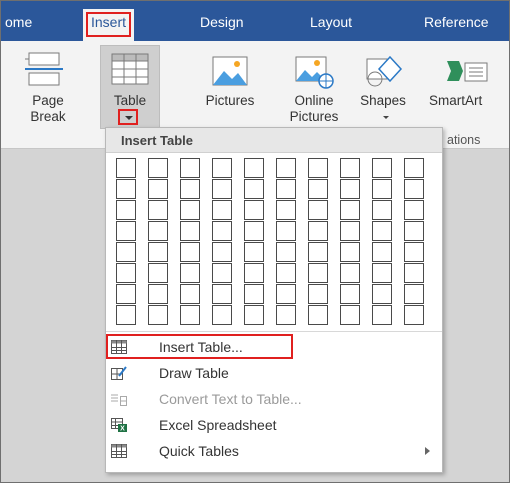 Image resolution: width=510 pixels, height=483 pixels. I want to click on page-break-button: Page Break, so click(48, 85).